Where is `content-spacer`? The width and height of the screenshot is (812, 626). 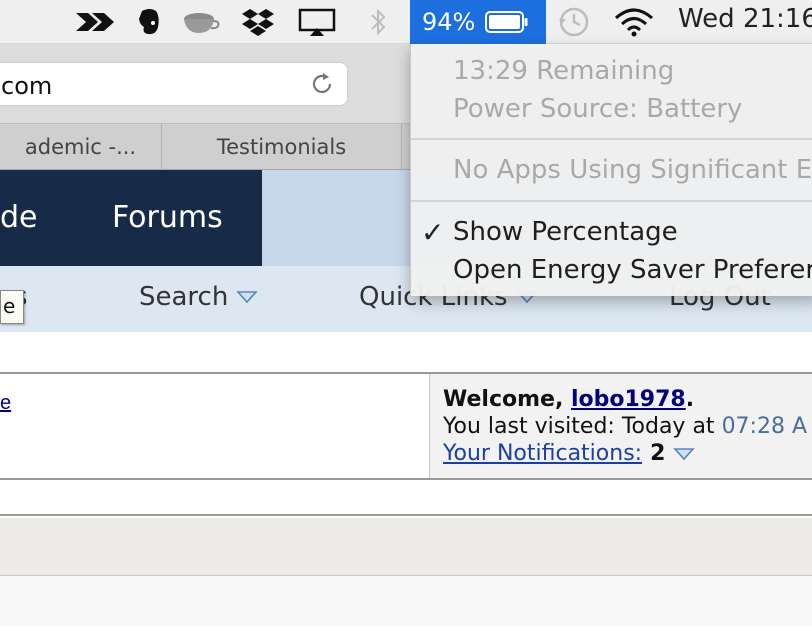
content-spacer is located at coordinates (406, 352).